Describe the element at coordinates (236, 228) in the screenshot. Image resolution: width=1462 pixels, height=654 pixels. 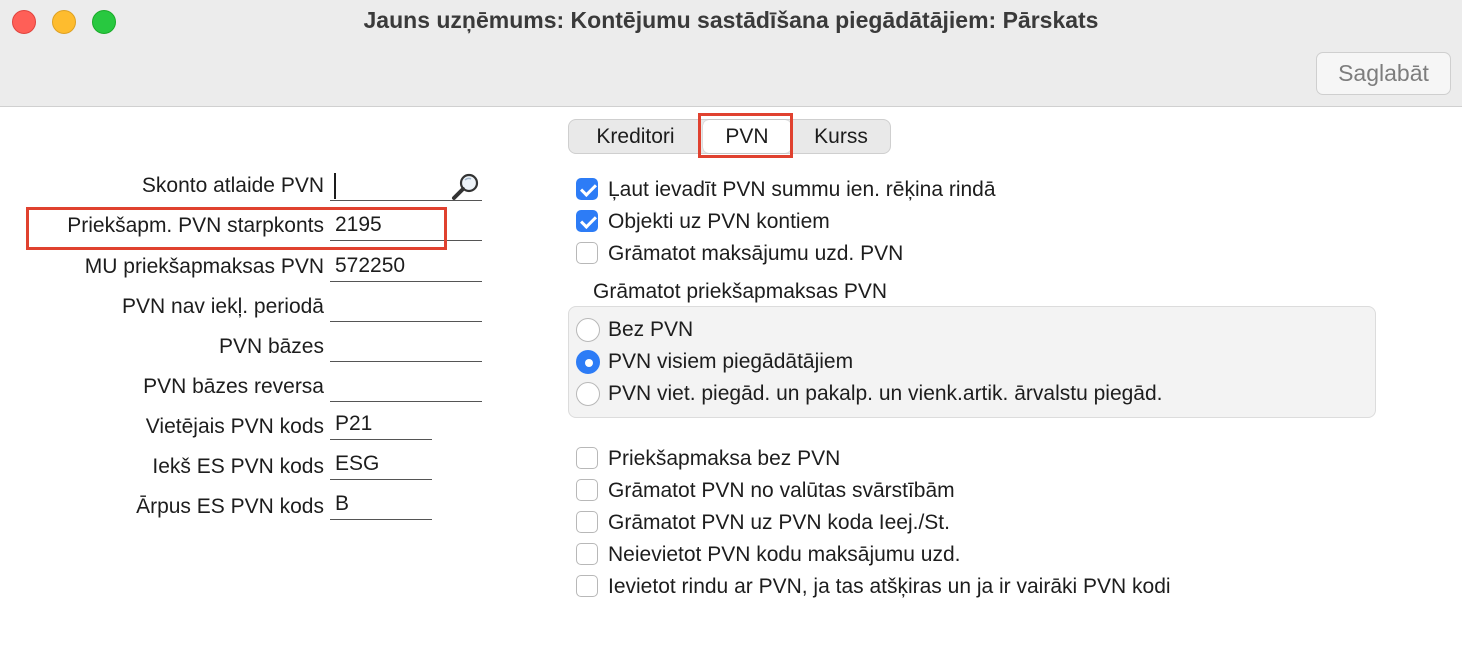
I see `highlight-box-field` at that location.